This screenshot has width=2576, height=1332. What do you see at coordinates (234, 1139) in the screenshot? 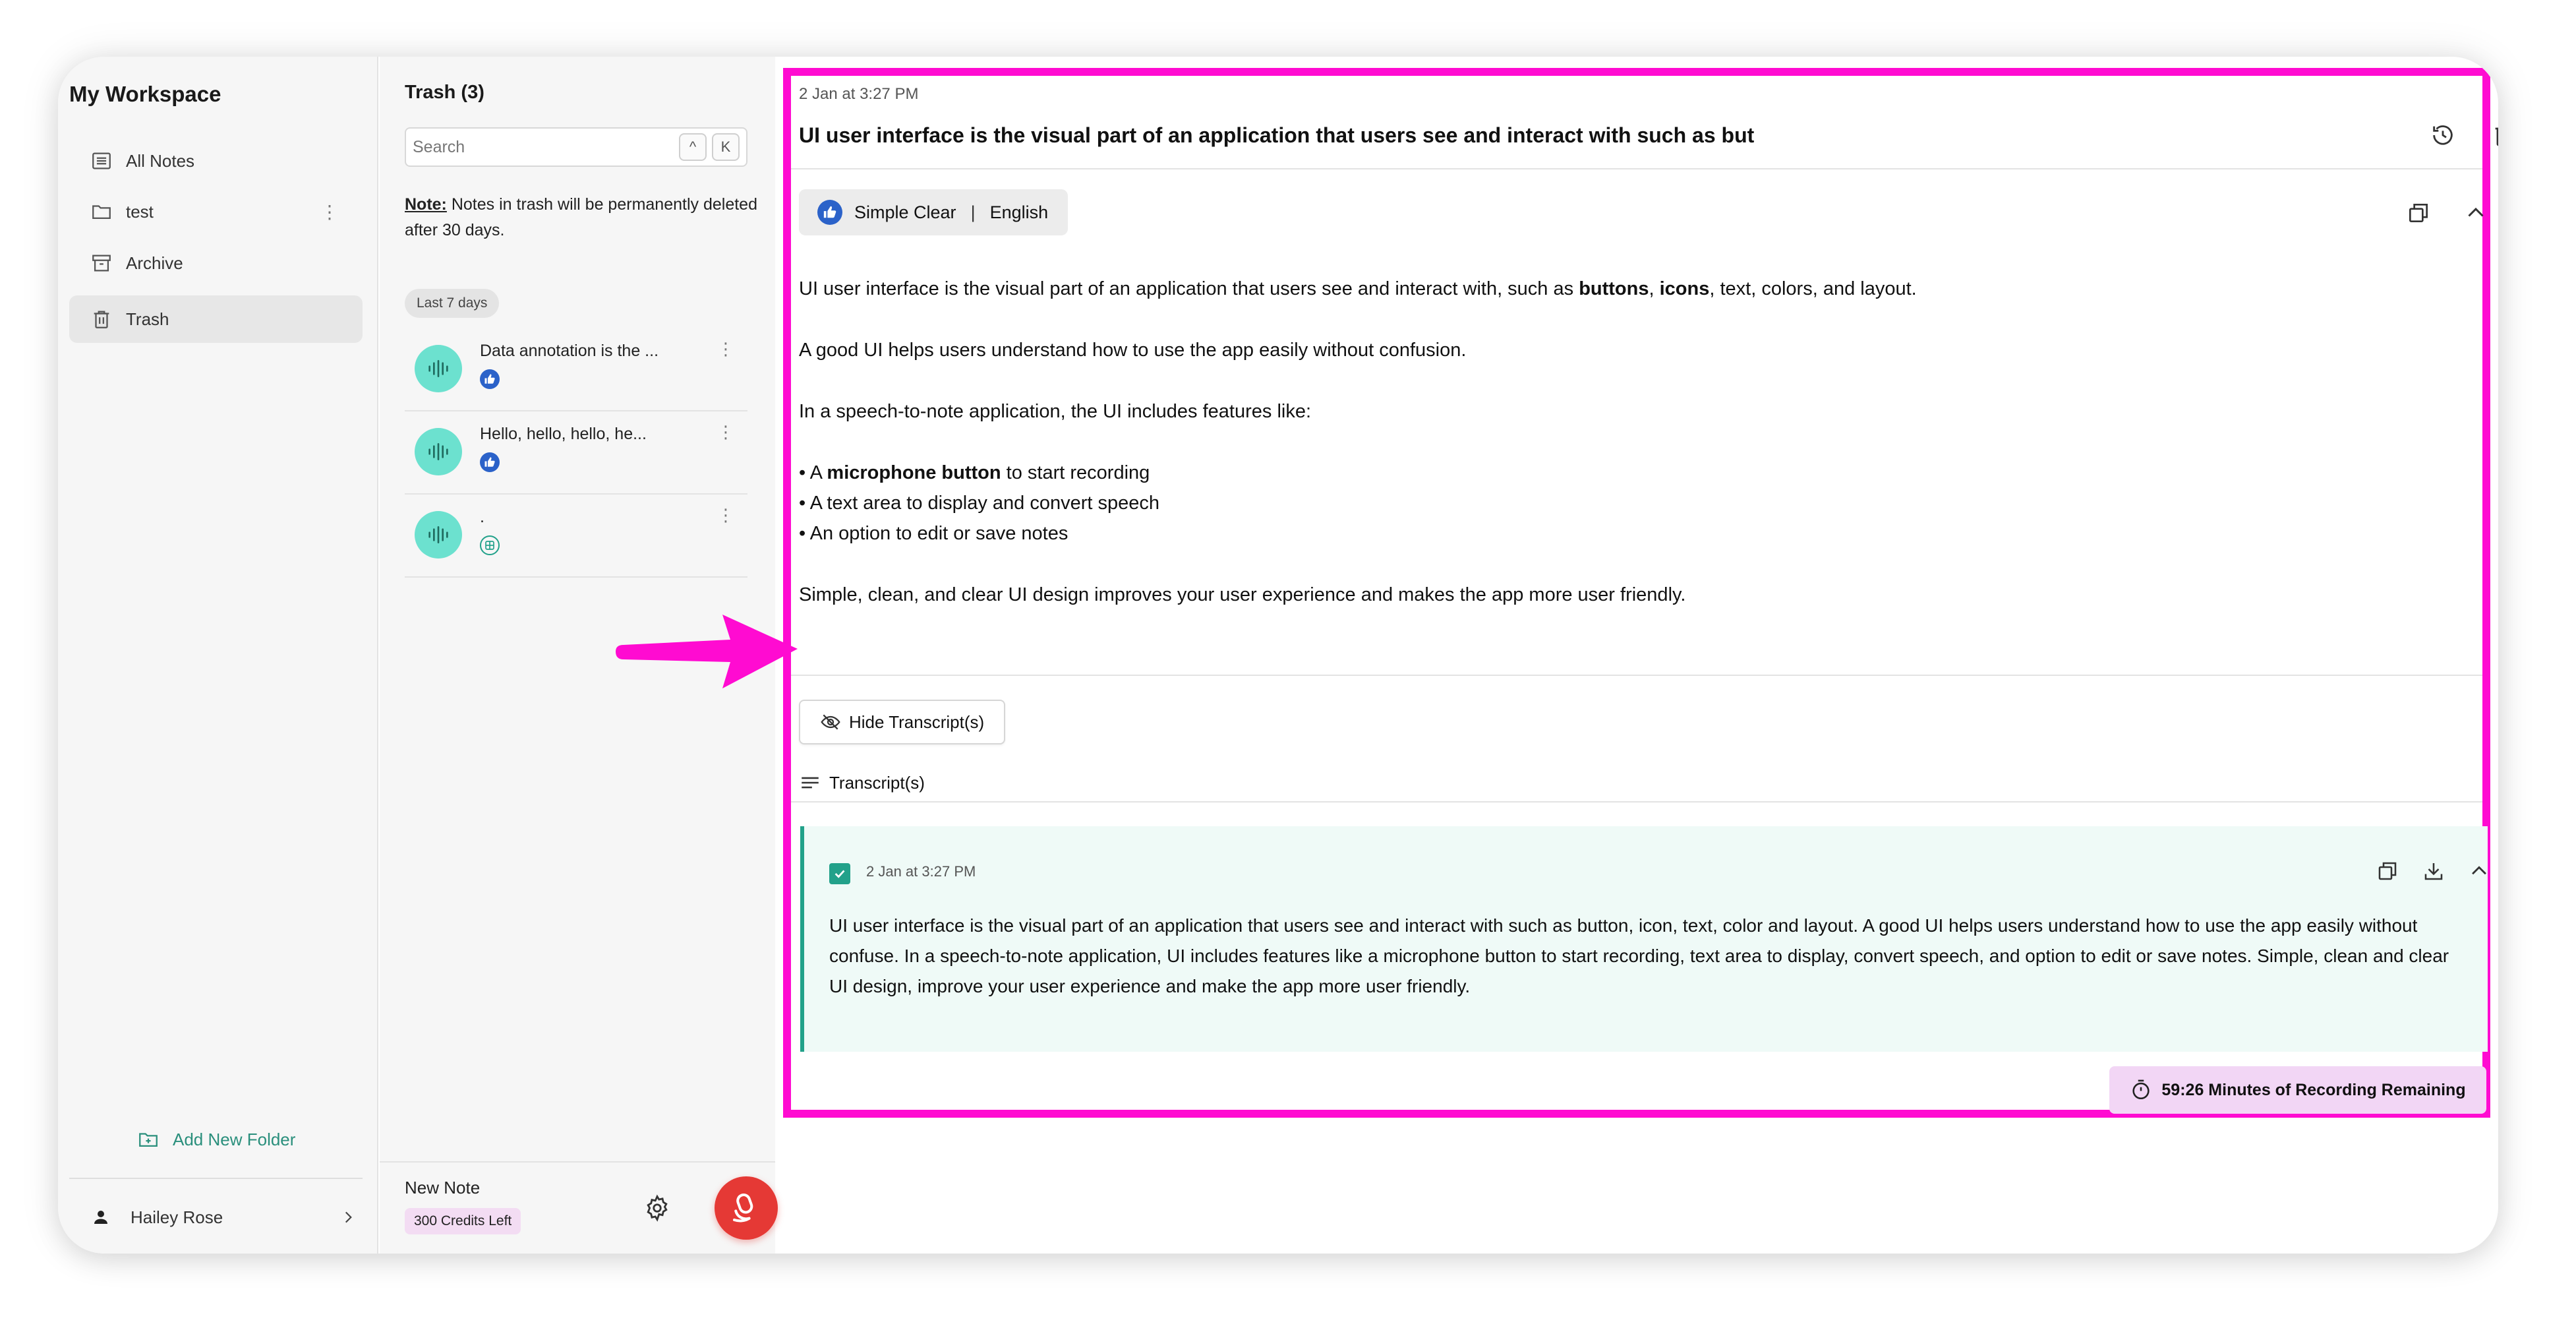
I see `add-folder-label: Add New Folder` at bounding box center [234, 1139].